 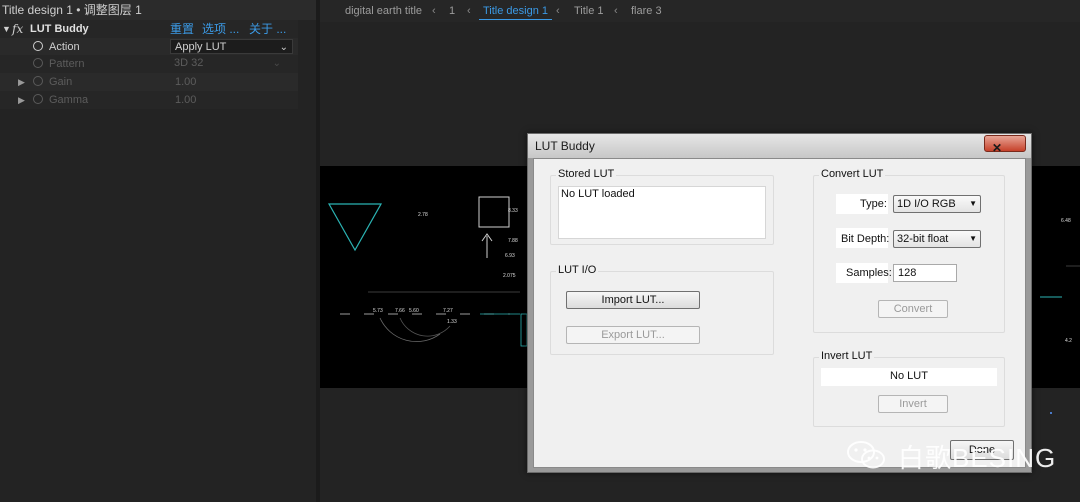 I want to click on close-icon: ✕, so click(x=997, y=148).